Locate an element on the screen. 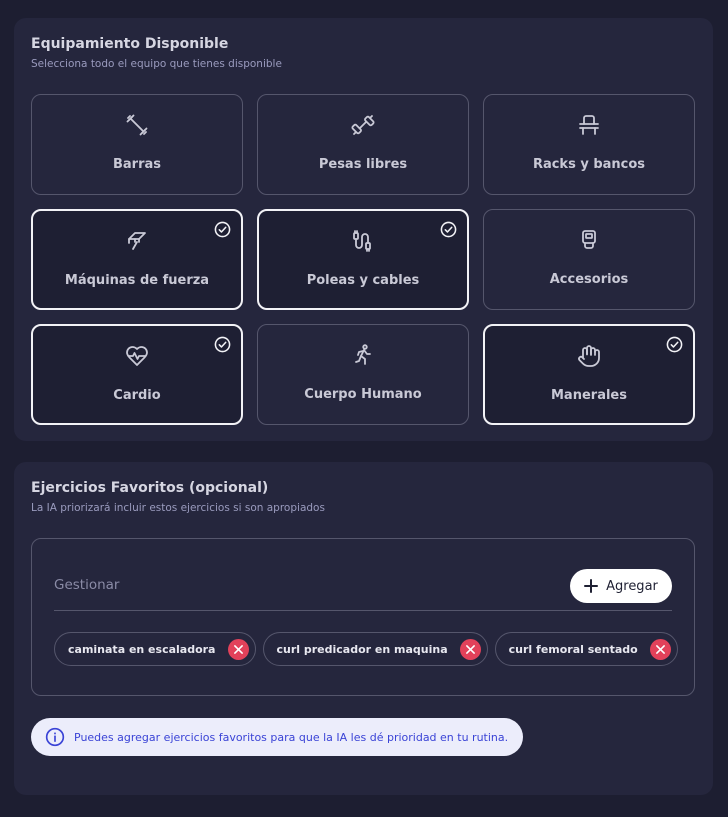 Image resolution: width=728 pixels, height=817 pixels. manage-label: Gestionar is located at coordinates (87, 585).